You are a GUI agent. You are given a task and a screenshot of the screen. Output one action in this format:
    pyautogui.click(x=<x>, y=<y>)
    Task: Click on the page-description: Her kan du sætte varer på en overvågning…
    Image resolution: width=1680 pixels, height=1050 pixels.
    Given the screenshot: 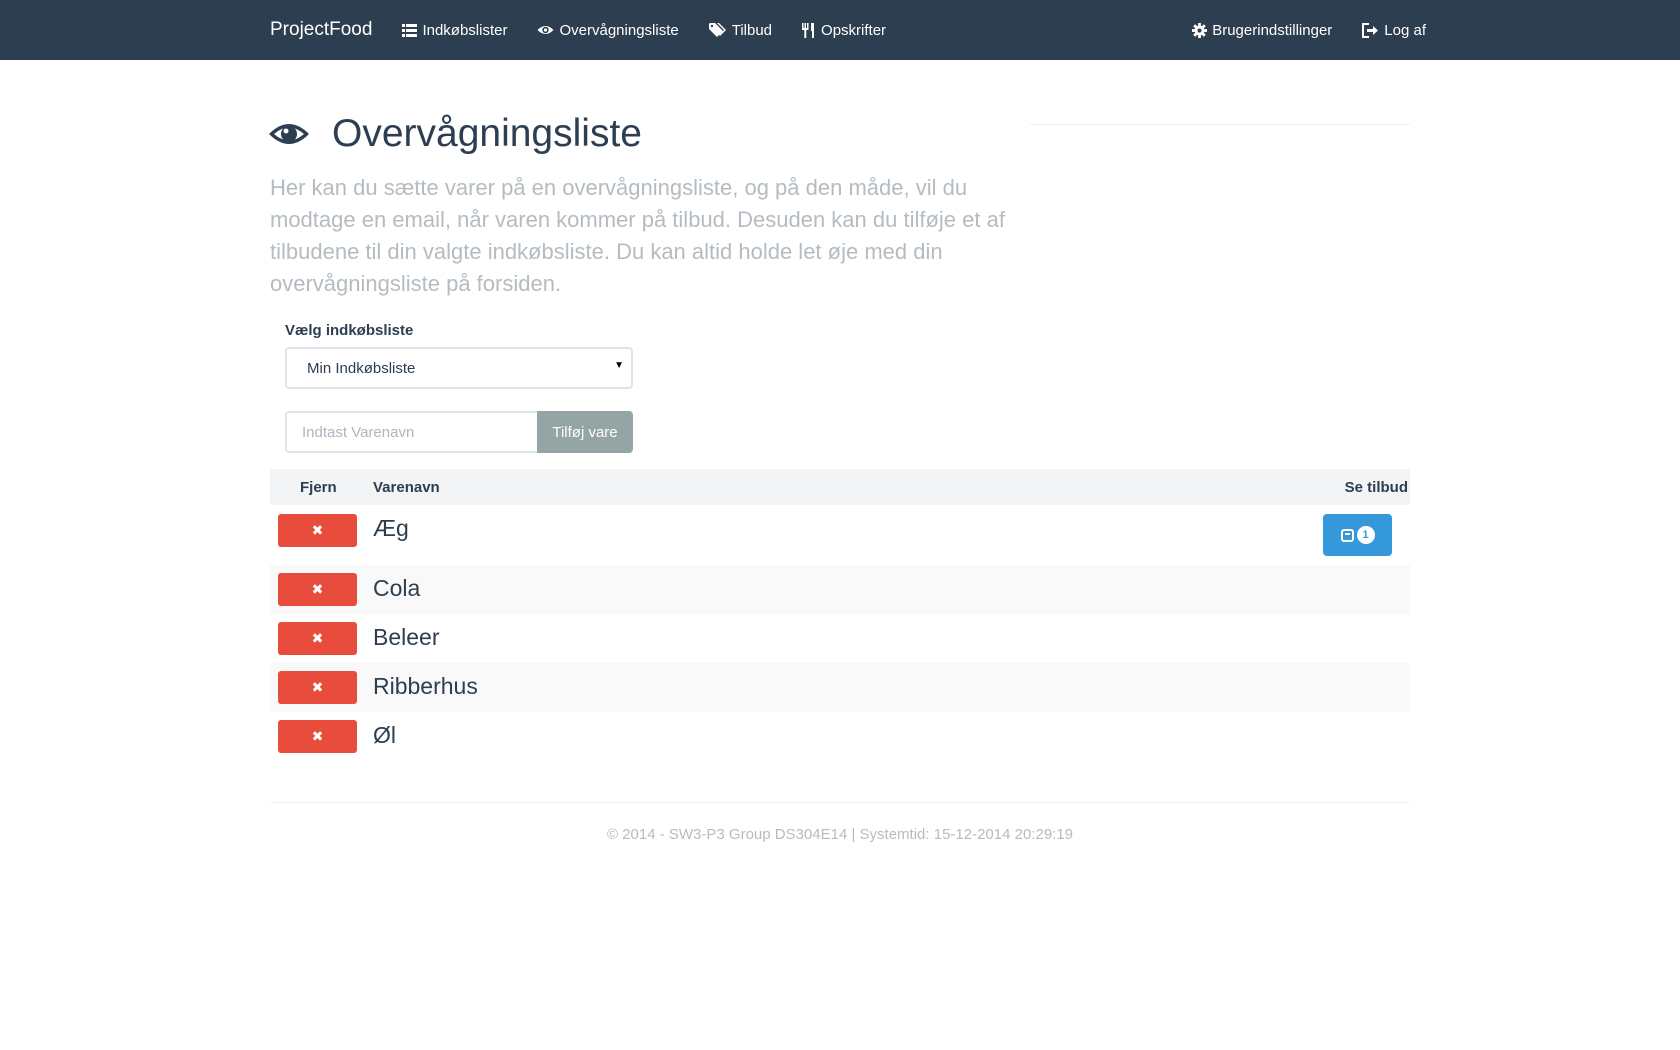 What is the action you would take?
    pyautogui.click(x=637, y=235)
    